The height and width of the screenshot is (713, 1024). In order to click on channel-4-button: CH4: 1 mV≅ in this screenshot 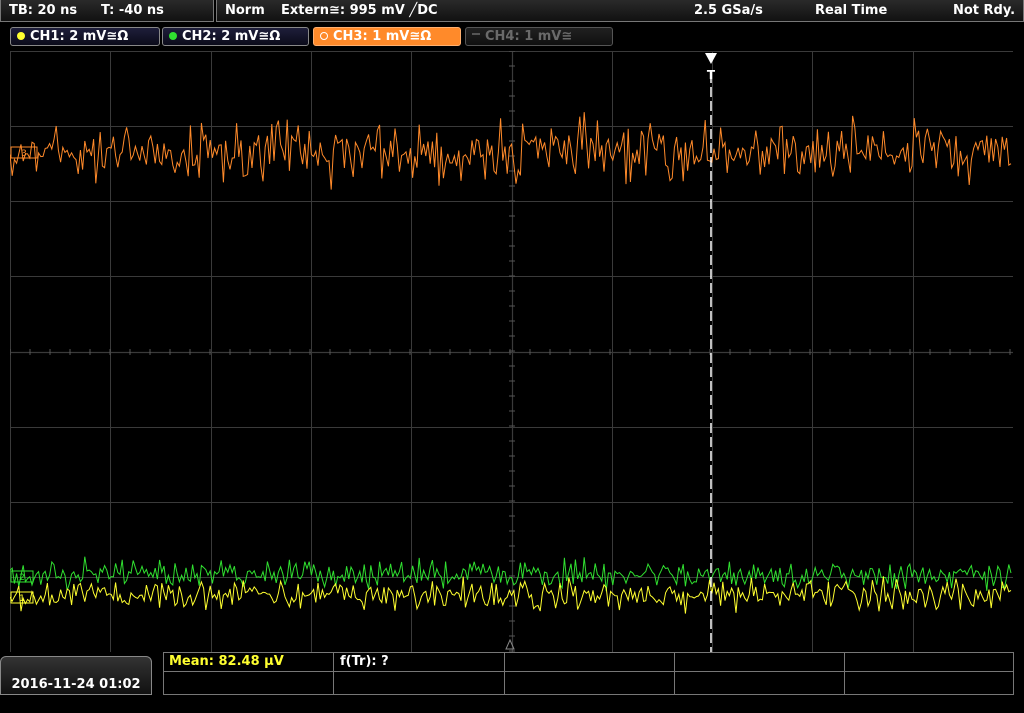, I will do `click(539, 36)`.